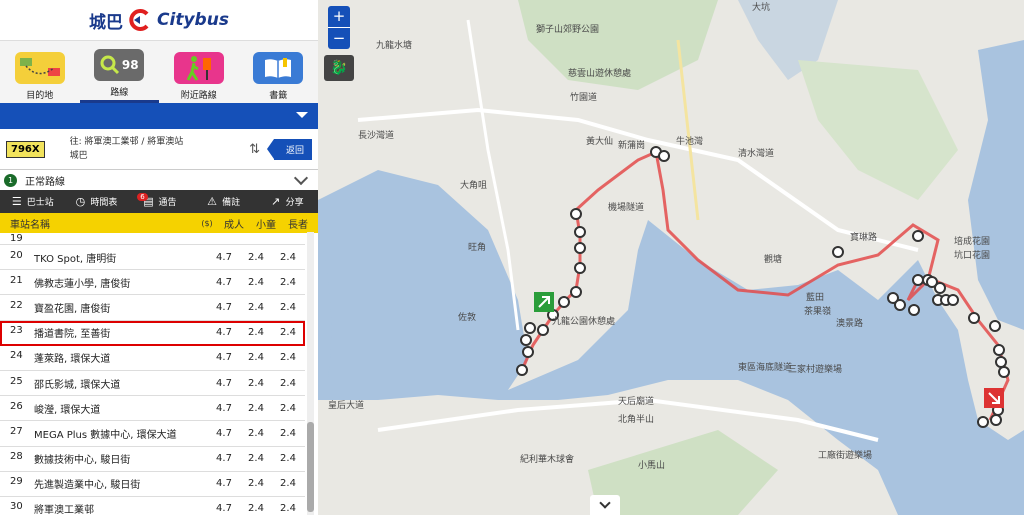  Describe the element at coordinates (266, 225) in the screenshot. I see `col-child: 小童` at that location.